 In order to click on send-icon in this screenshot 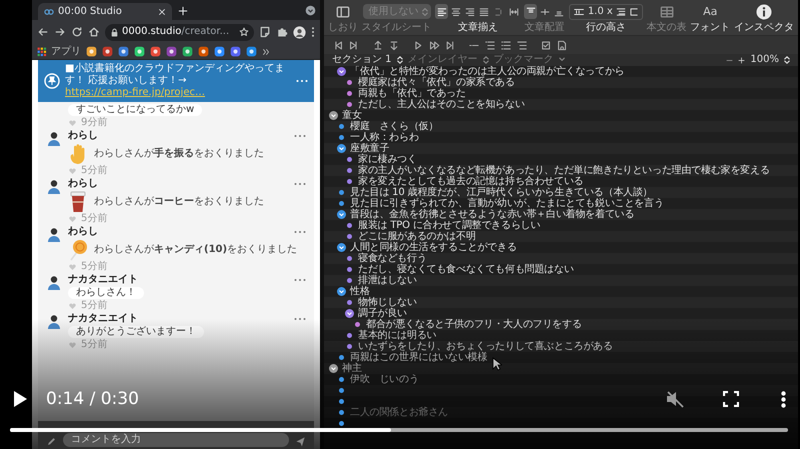, I will do `click(300, 441)`.